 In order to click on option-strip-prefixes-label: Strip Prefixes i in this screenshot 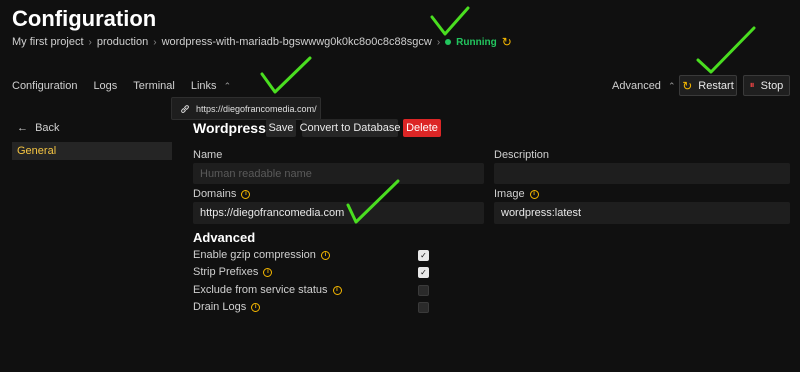, I will do `click(233, 272)`.